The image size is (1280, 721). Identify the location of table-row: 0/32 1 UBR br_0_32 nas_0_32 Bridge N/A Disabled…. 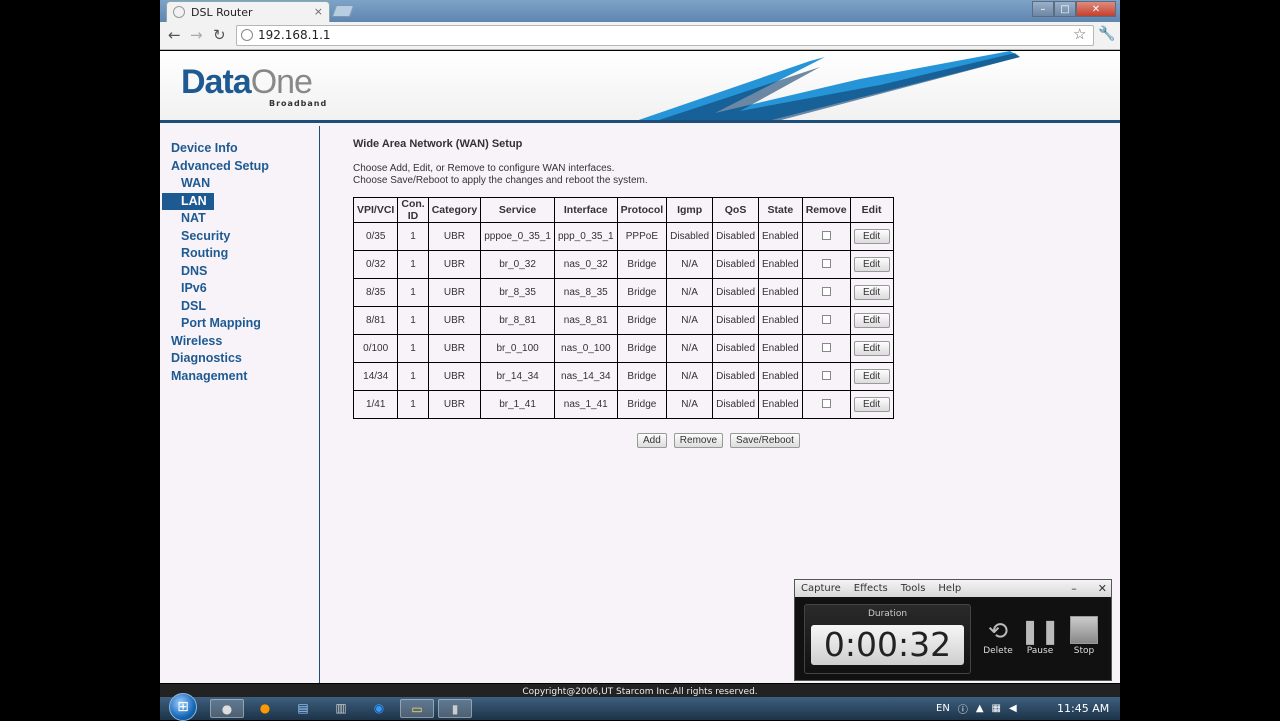
(623, 264).